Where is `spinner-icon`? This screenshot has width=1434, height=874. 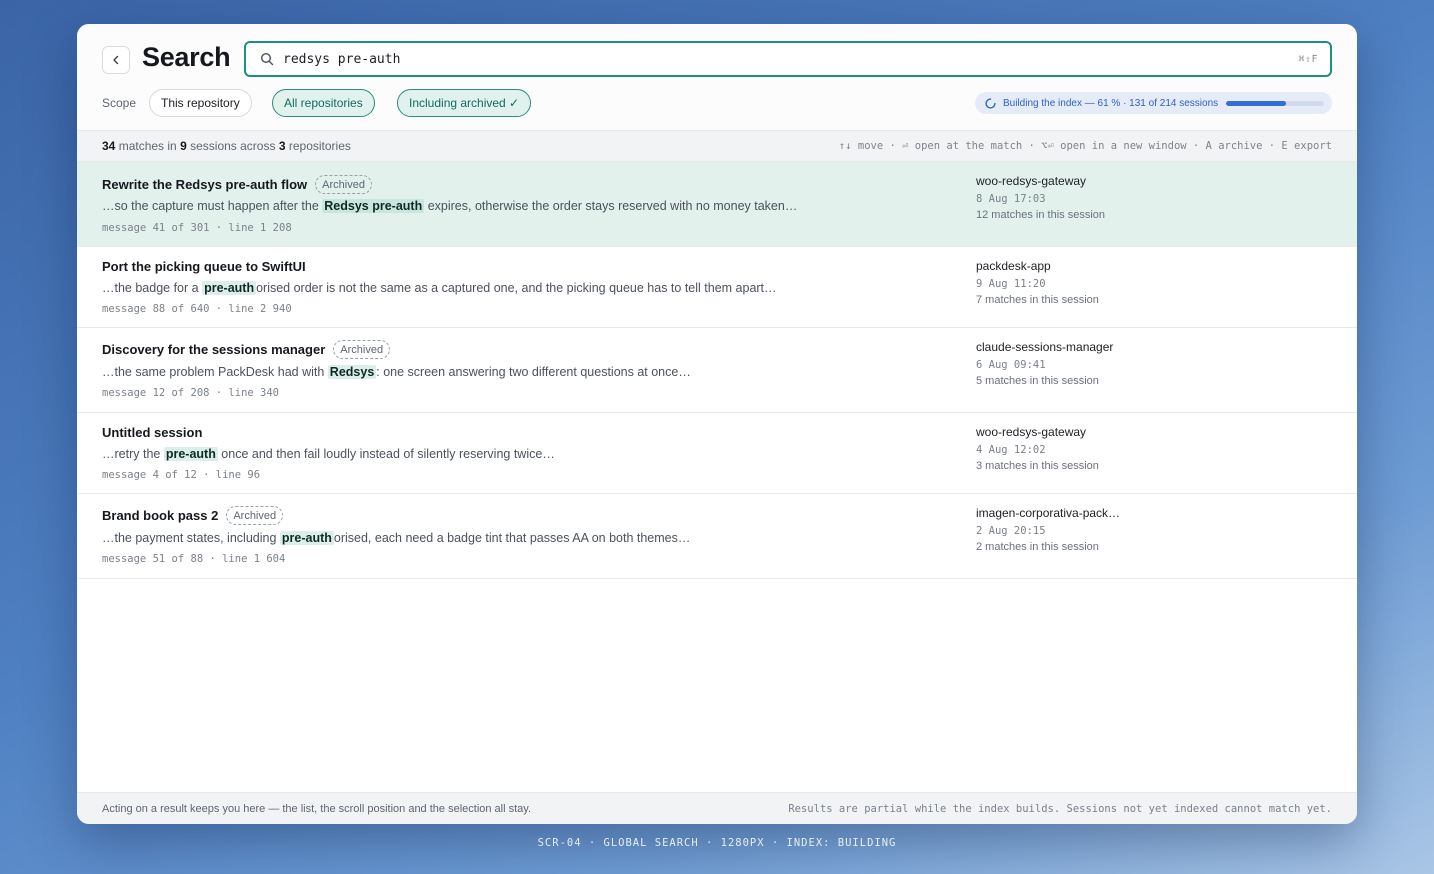
spinner-icon is located at coordinates (990, 103).